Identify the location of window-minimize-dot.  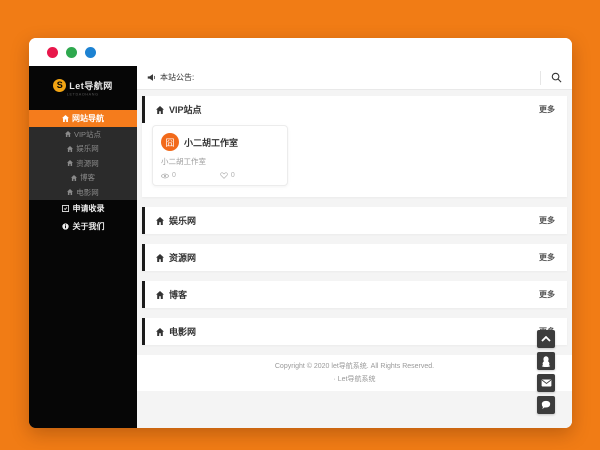
(71, 52).